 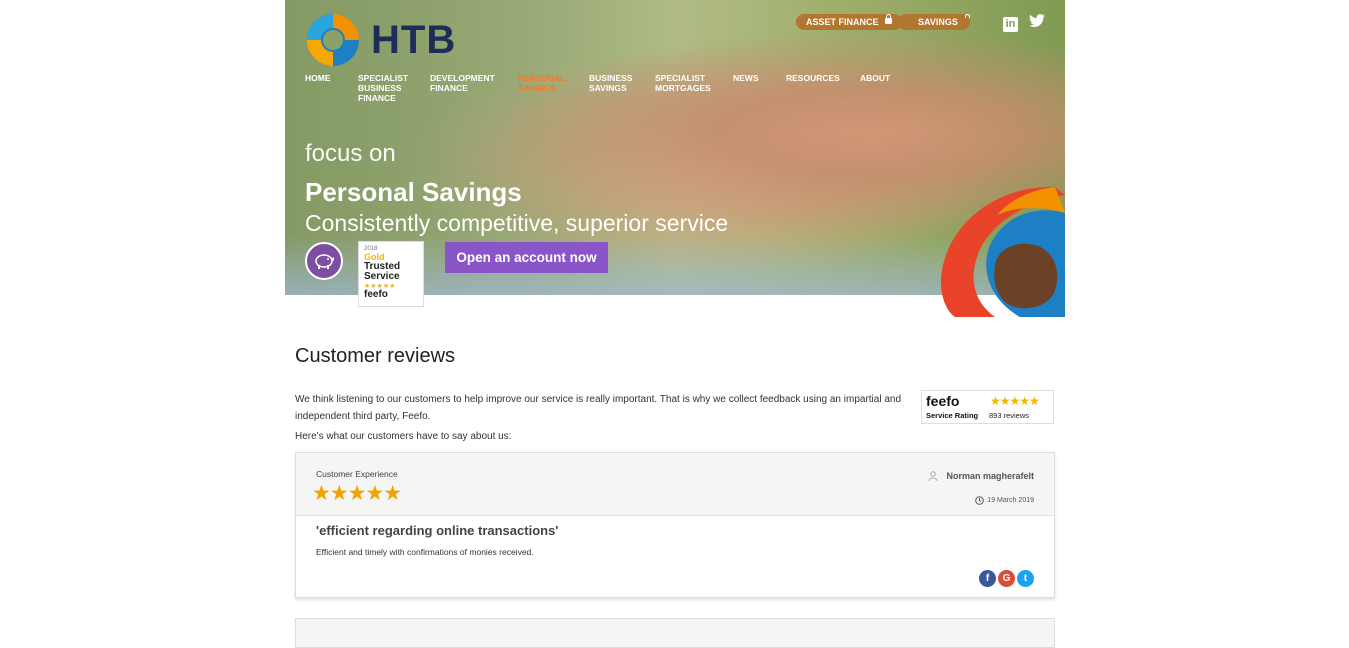 What do you see at coordinates (1025, 578) in the screenshot?
I see `twitter-share-icon: t` at bounding box center [1025, 578].